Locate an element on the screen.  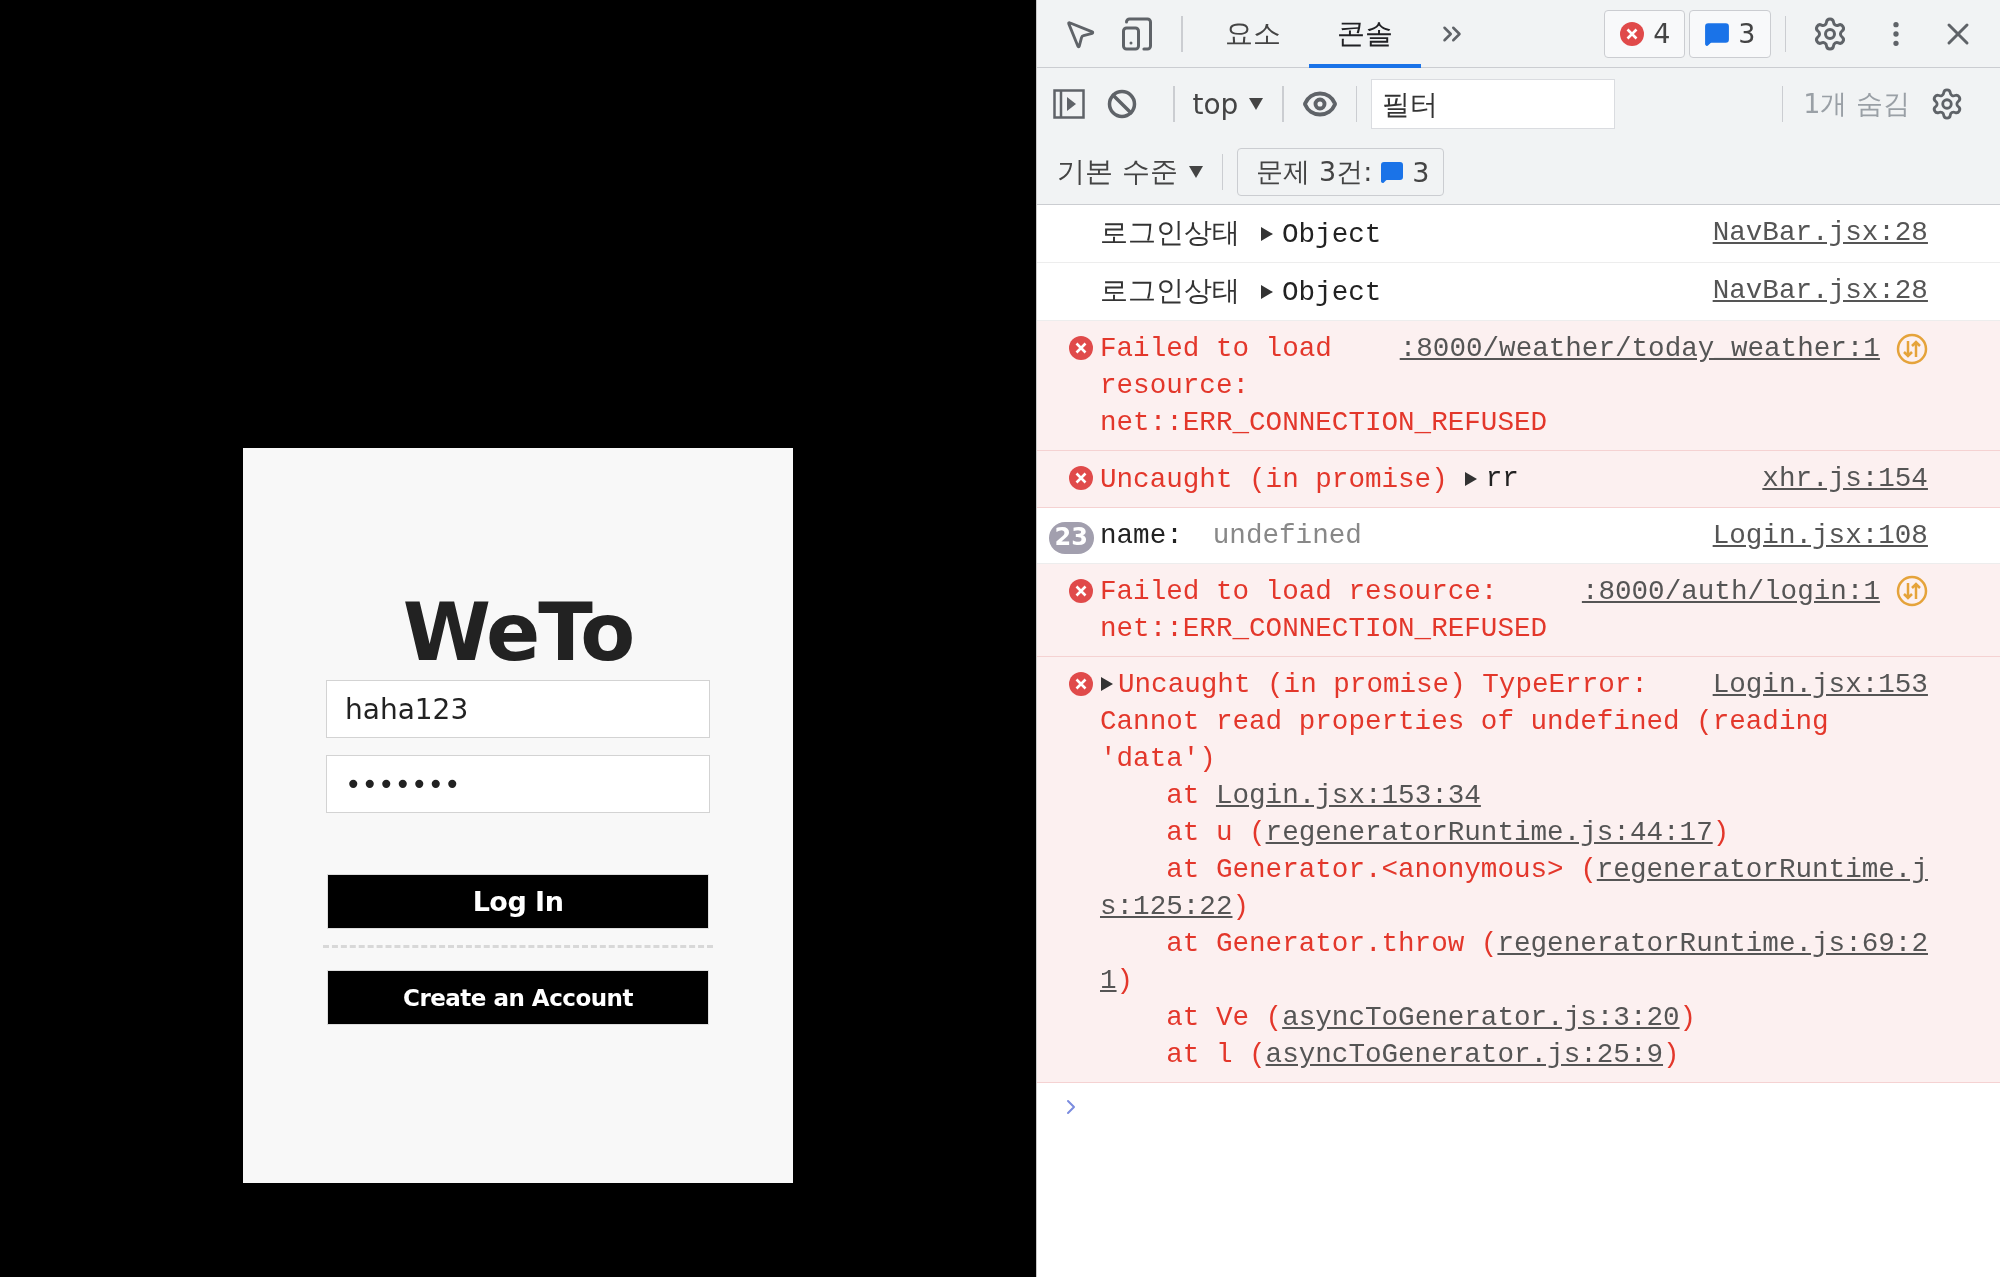
stack-link: Login.jsx:153:34 is located at coordinates (1348, 795).